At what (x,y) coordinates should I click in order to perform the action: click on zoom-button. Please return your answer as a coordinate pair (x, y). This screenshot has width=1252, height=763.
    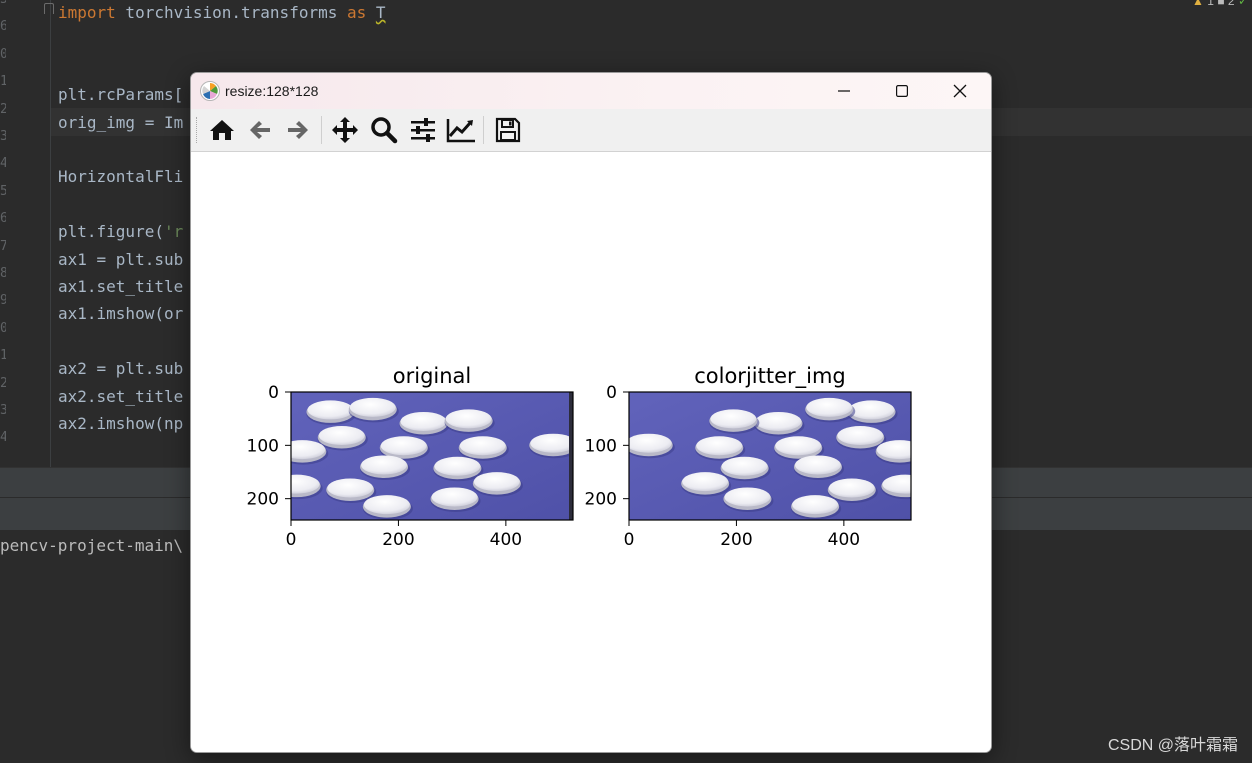
    Looking at the image, I should click on (384, 130).